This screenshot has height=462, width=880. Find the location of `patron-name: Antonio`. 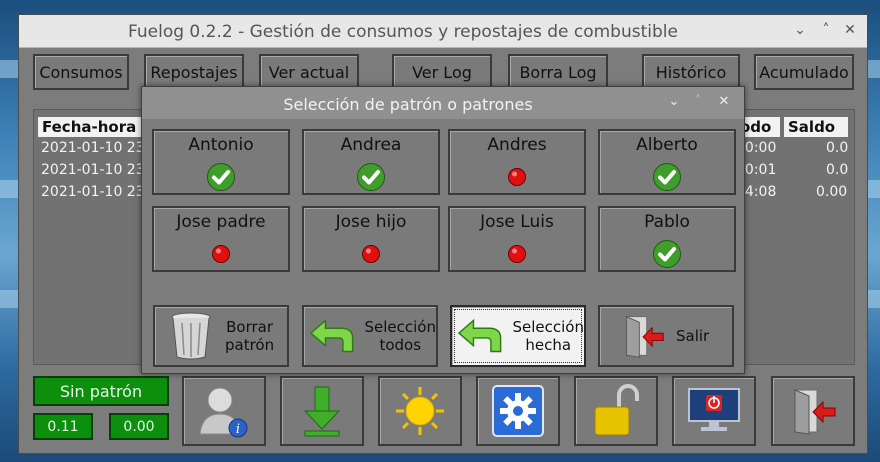

patron-name: Antonio is located at coordinates (221, 145).